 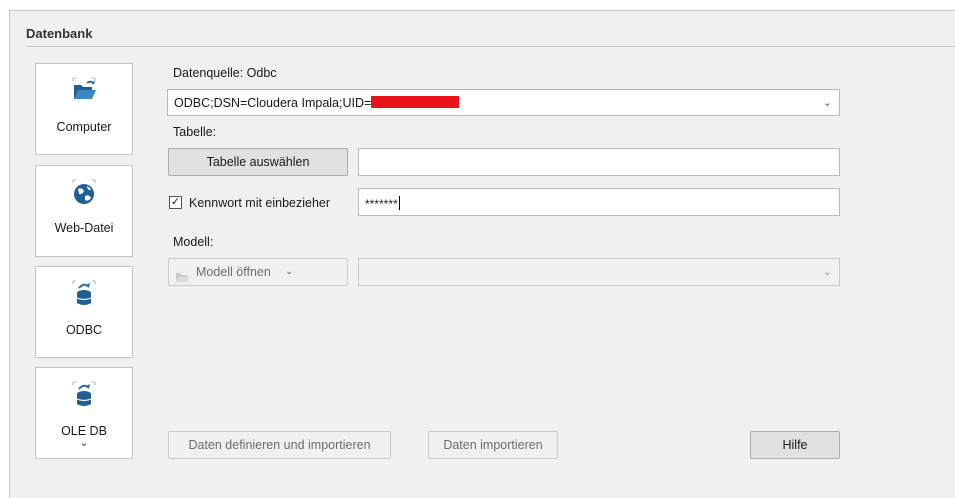 What do you see at coordinates (493, 445) in the screenshot?
I see `import-data-button: Daten importieren` at bounding box center [493, 445].